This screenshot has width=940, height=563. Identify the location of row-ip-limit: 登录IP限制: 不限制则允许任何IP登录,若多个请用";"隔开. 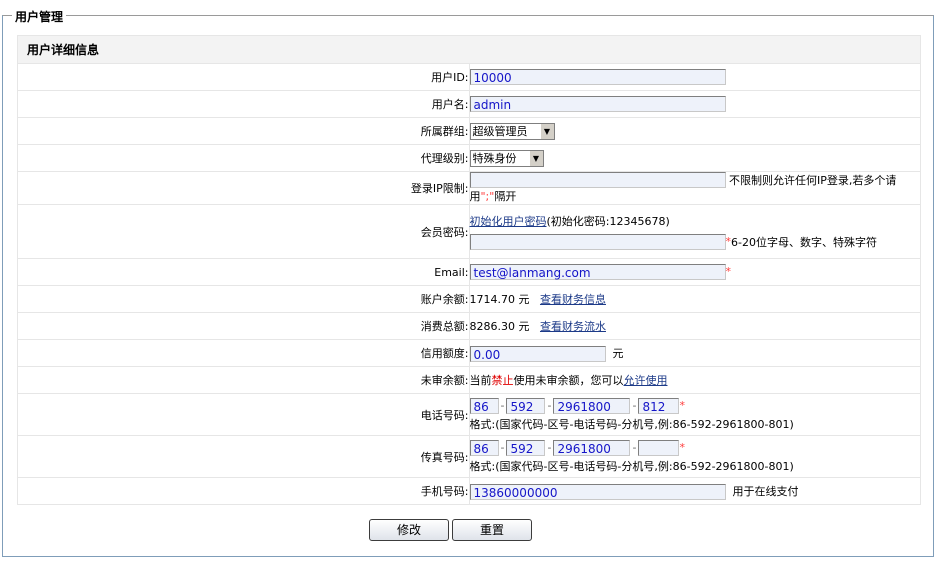
(469, 188).